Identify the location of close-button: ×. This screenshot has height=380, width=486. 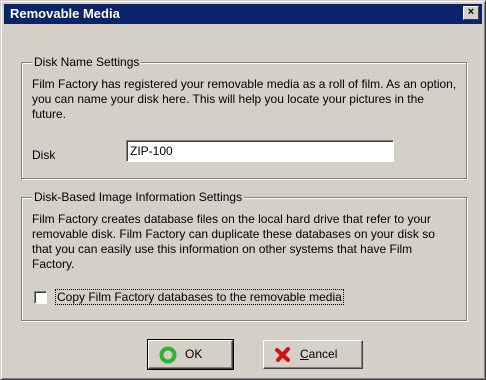
(471, 13).